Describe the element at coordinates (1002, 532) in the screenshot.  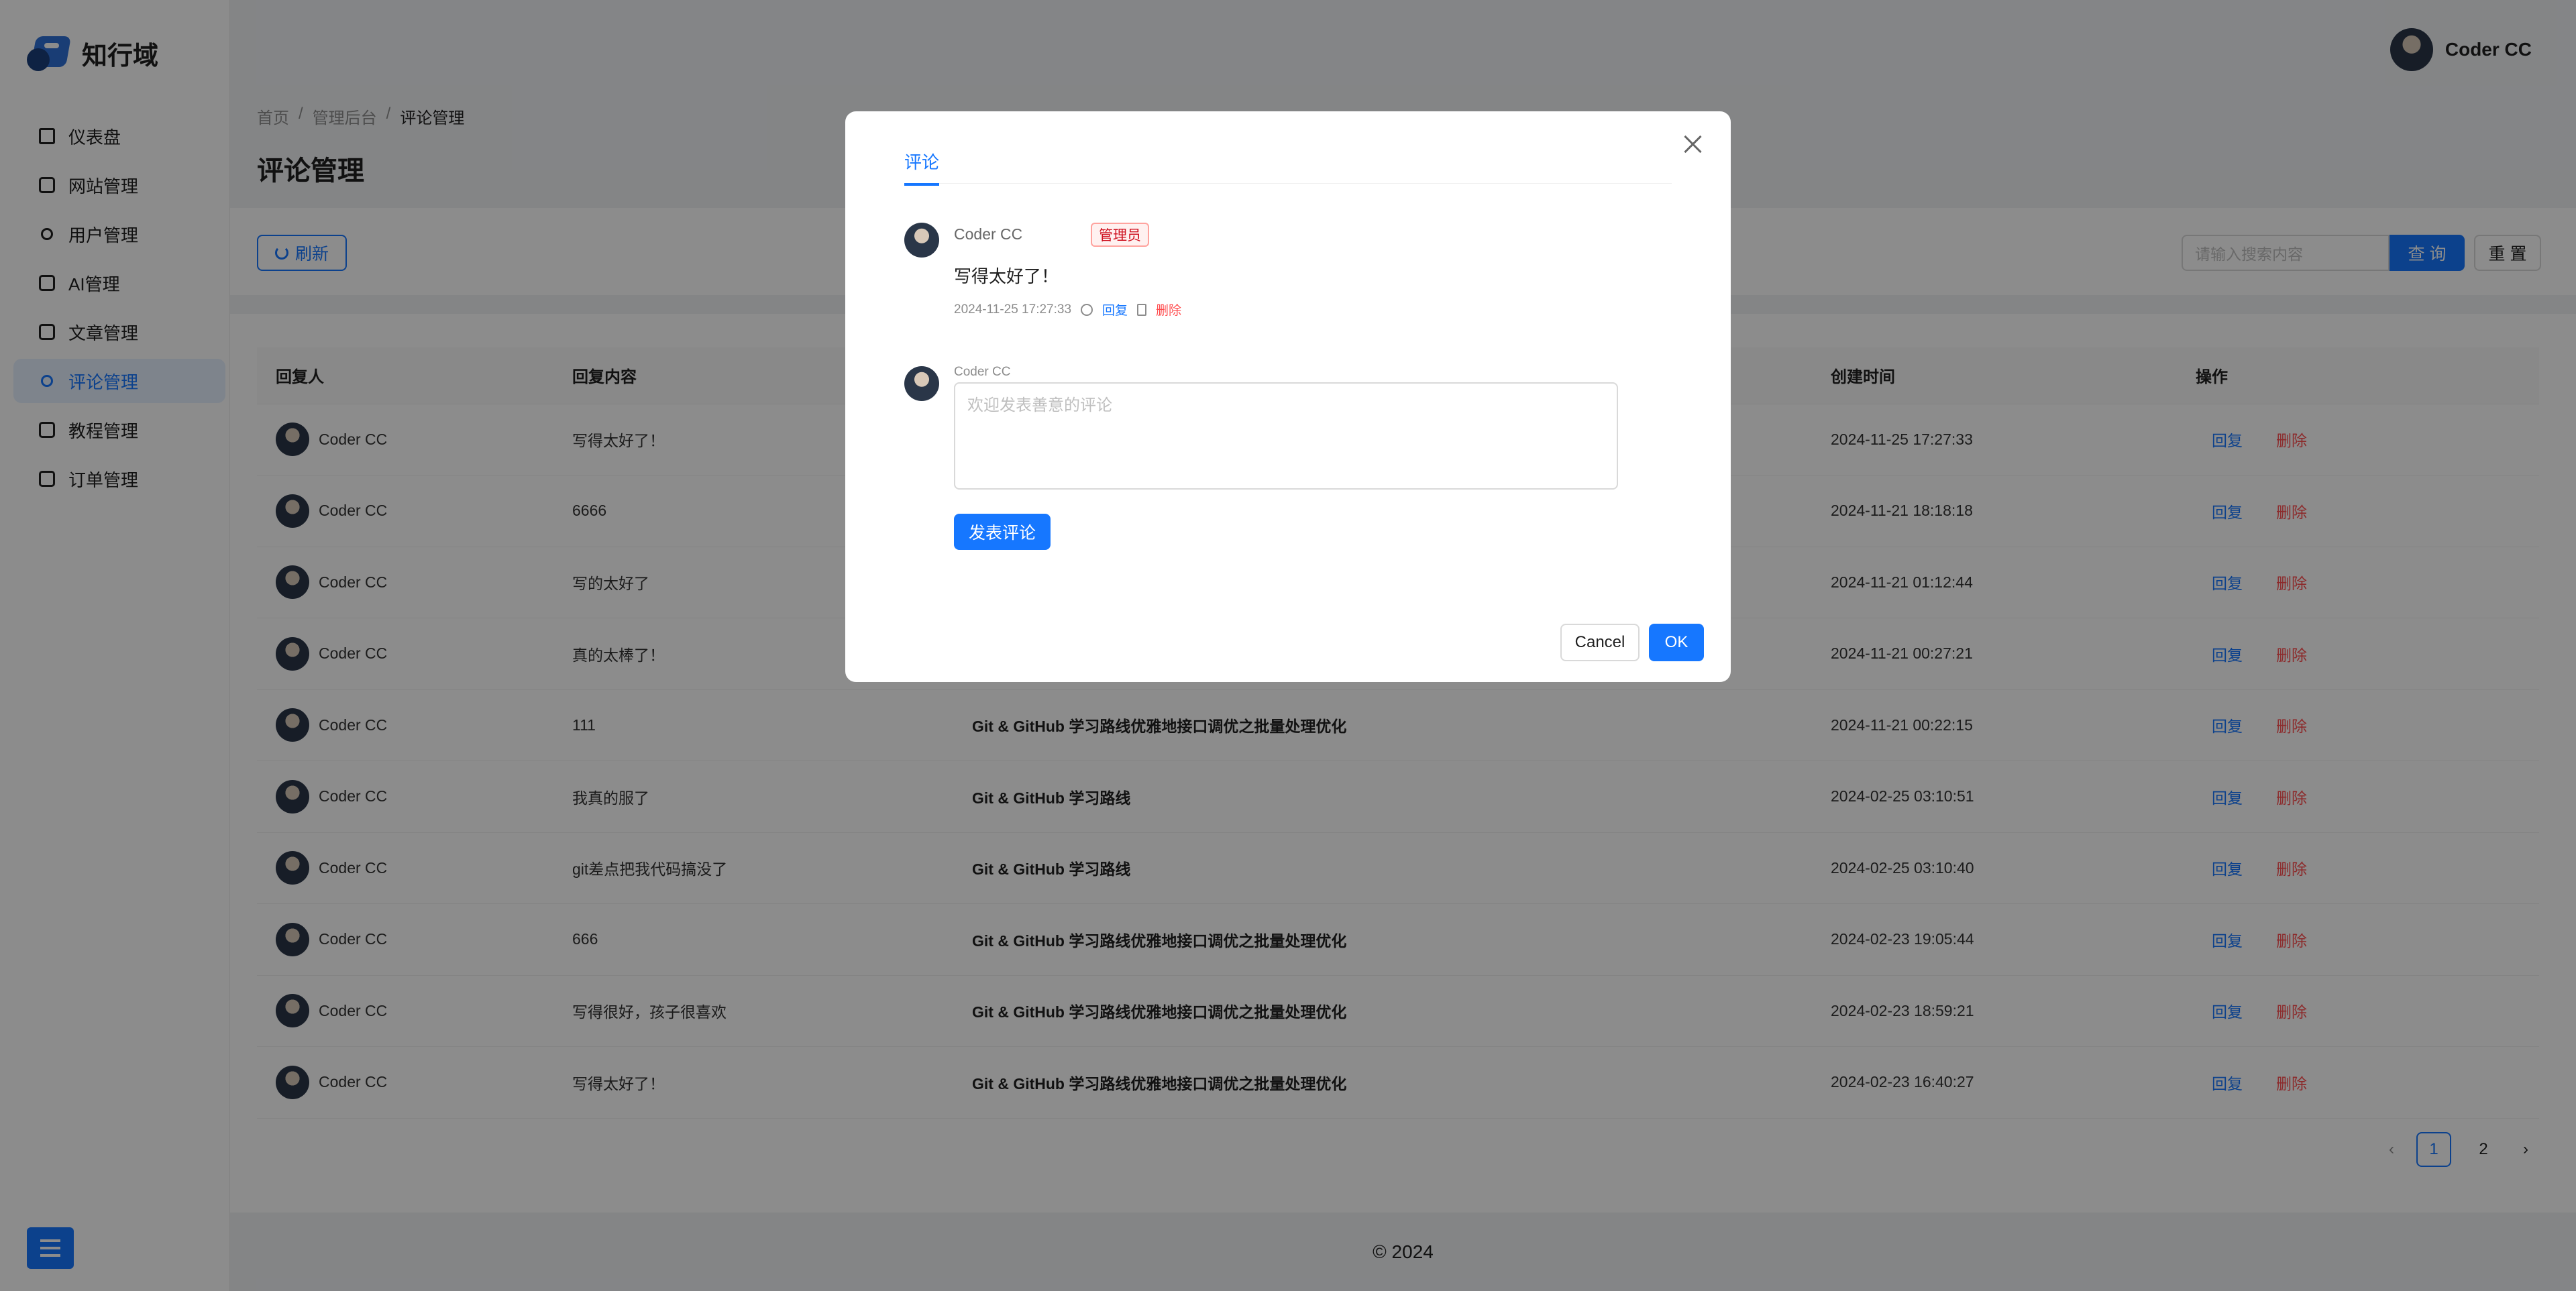
I see `submit-comment-button: 发表评论` at that location.